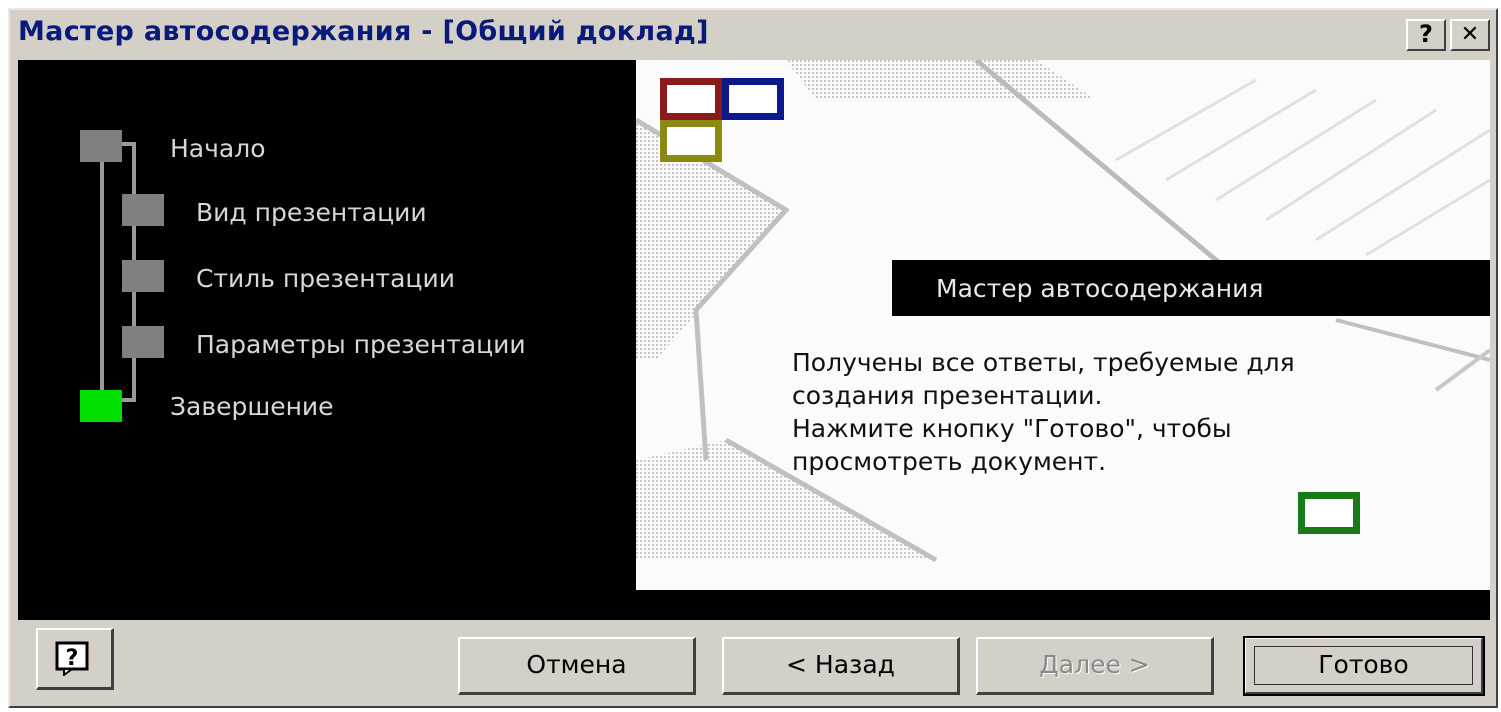  I want to click on message-line: создания презентации., so click(947, 395).